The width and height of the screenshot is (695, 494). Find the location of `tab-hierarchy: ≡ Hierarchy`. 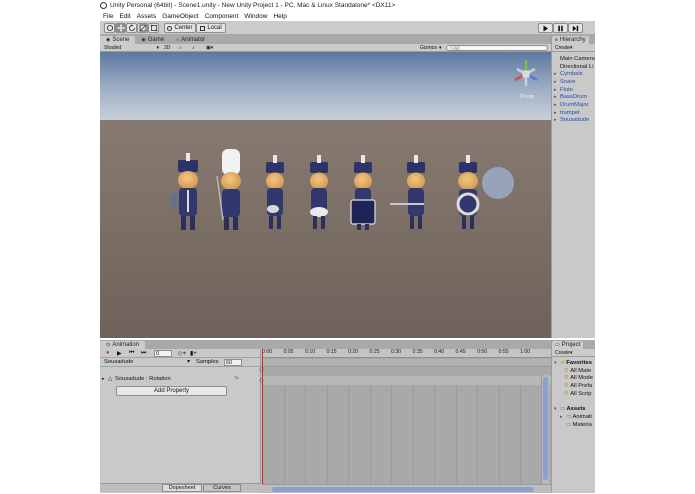

tab-hierarchy: ≡ Hierarchy is located at coordinates (570, 40).